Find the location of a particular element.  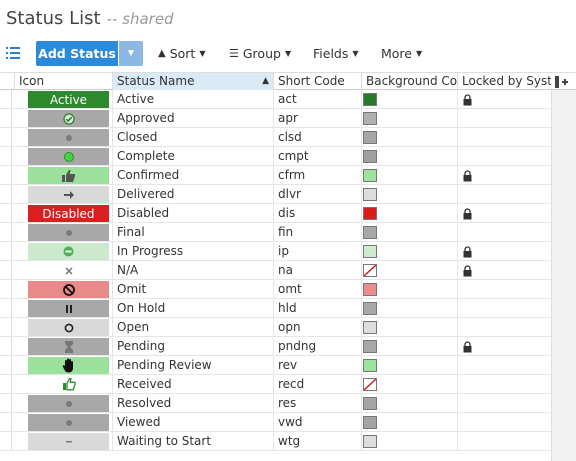

short-code-cell: pndng is located at coordinates (317, 346).